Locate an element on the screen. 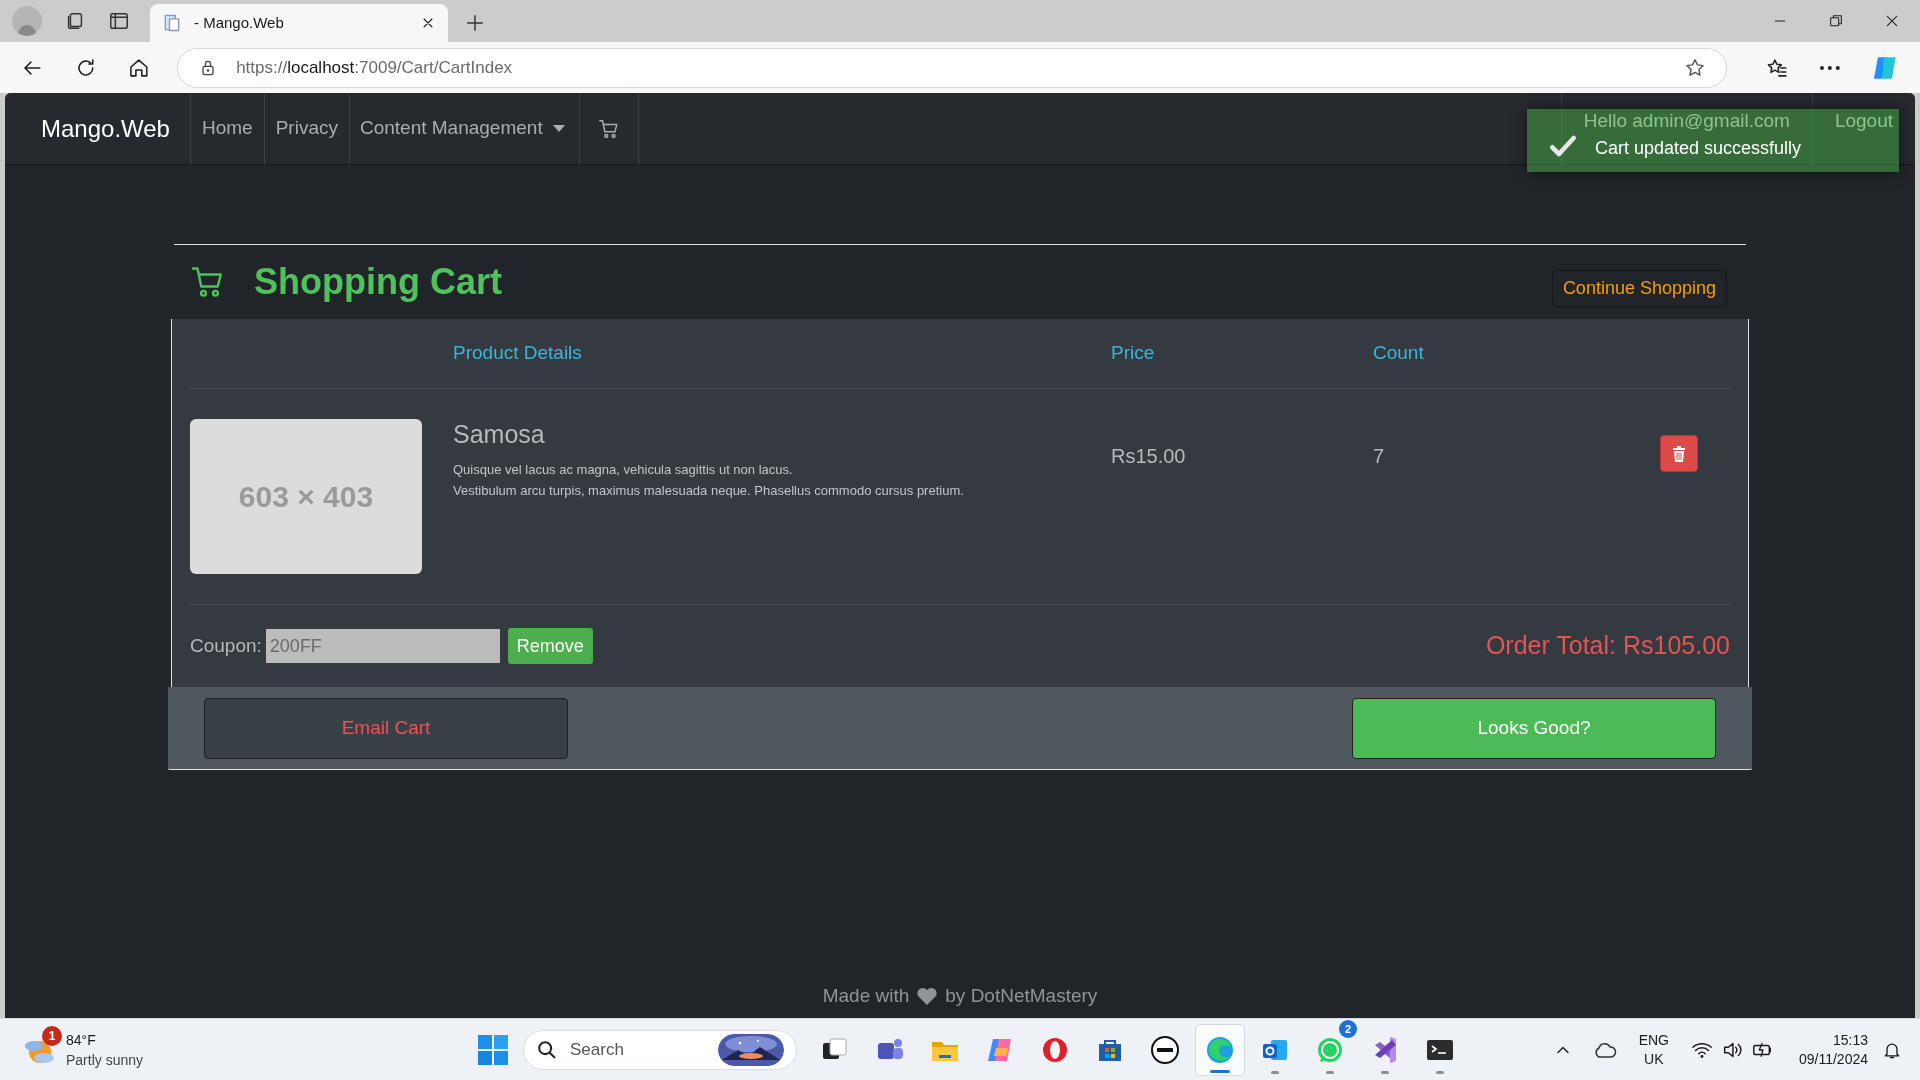  tab-panel-icon is located at coordinates (119, 21).